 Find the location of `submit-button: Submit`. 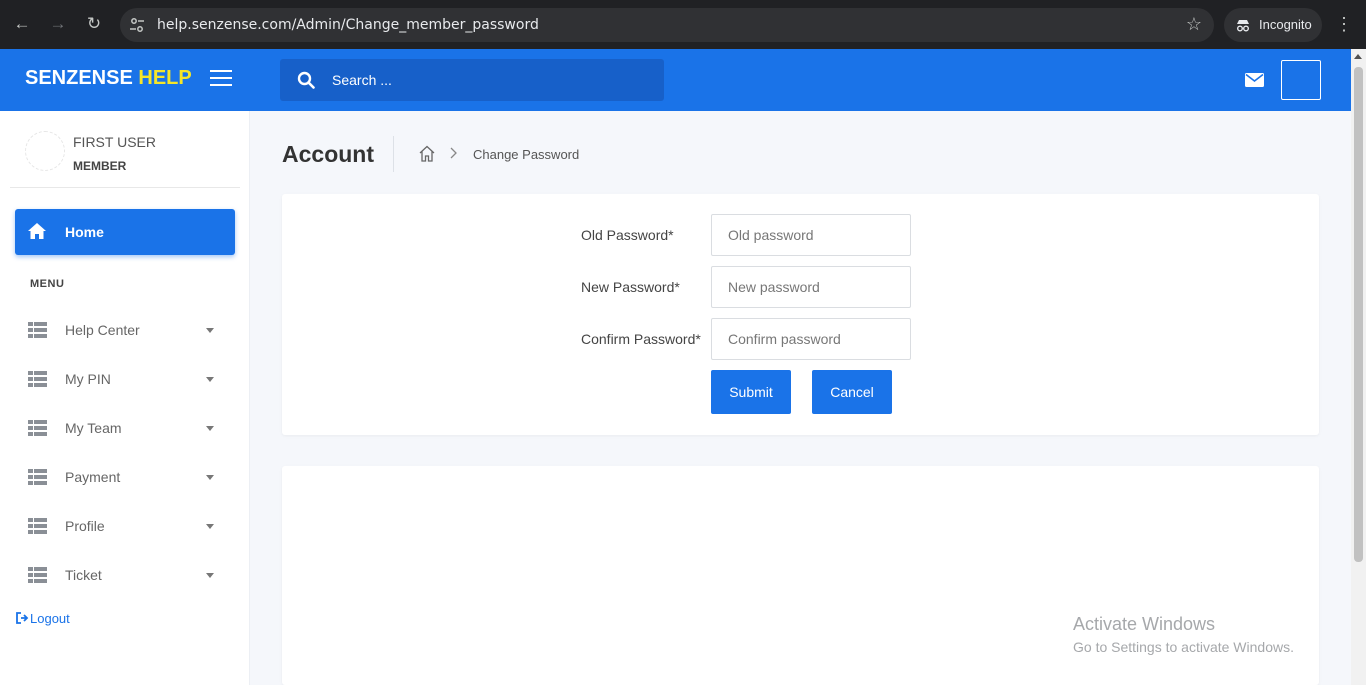

submit-button: Submit is located at coordinates (751, 392).